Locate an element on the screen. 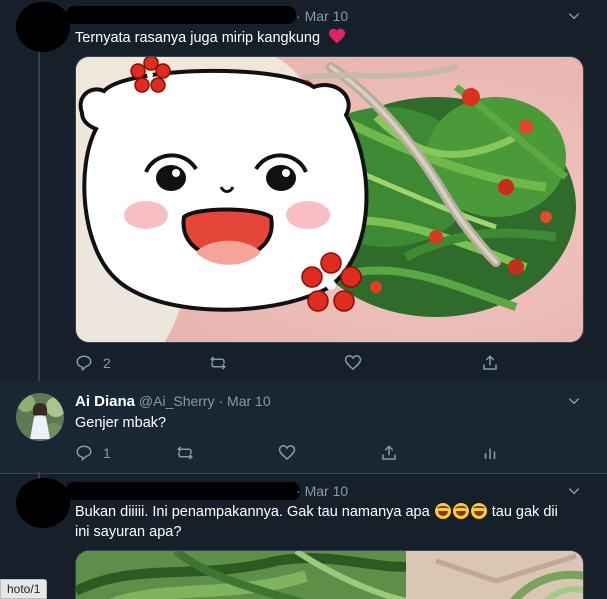 This screenshot has height=599, width=607. analytics-icon is located at coordinates (490, 453).